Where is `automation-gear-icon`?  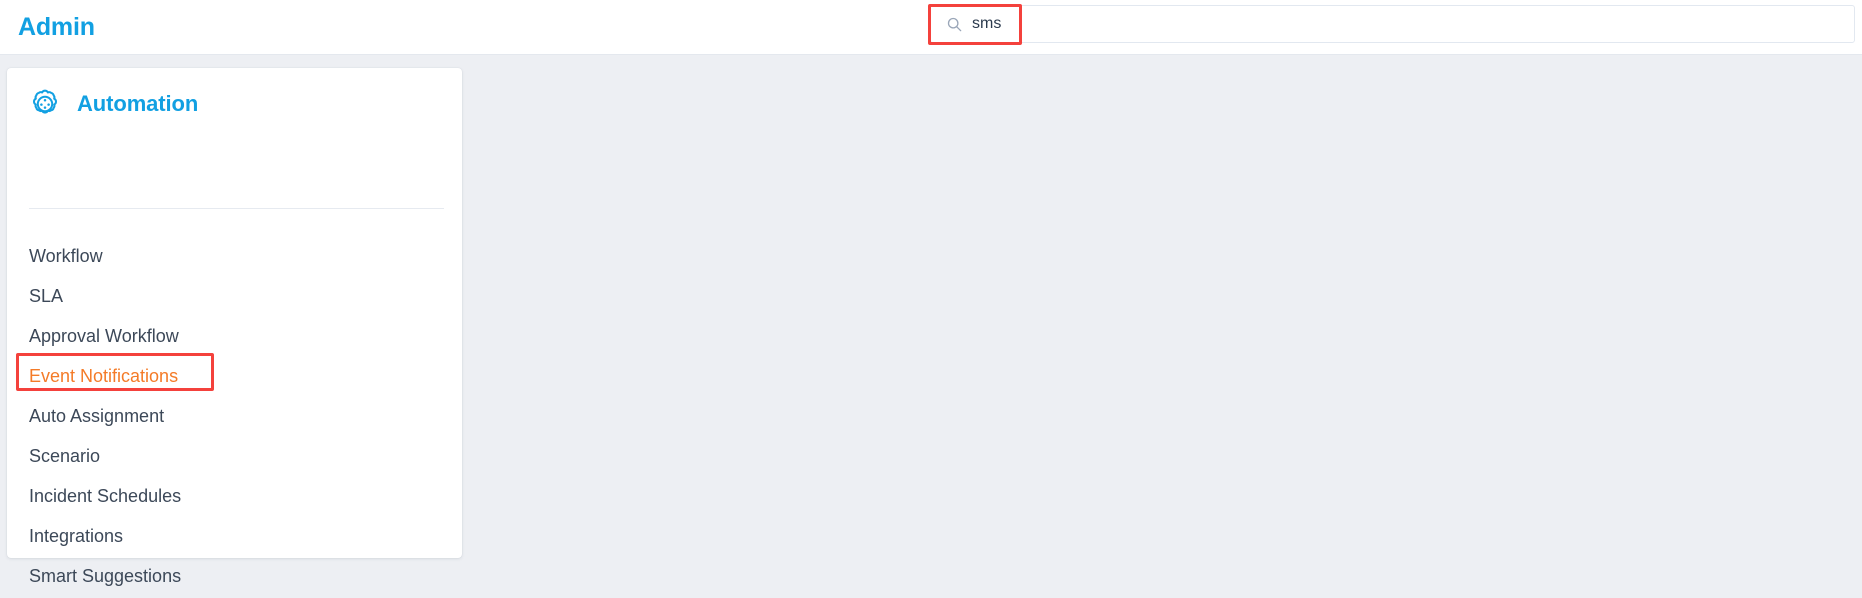
automation-gear-icon is located at coordinates (45, 101).